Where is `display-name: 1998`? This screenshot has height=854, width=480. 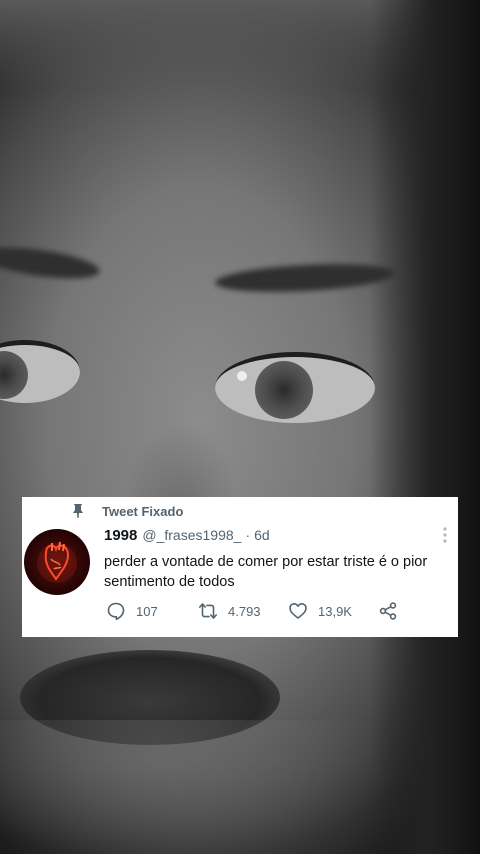 display-name: 1998 is located at coordinates (120, 535).